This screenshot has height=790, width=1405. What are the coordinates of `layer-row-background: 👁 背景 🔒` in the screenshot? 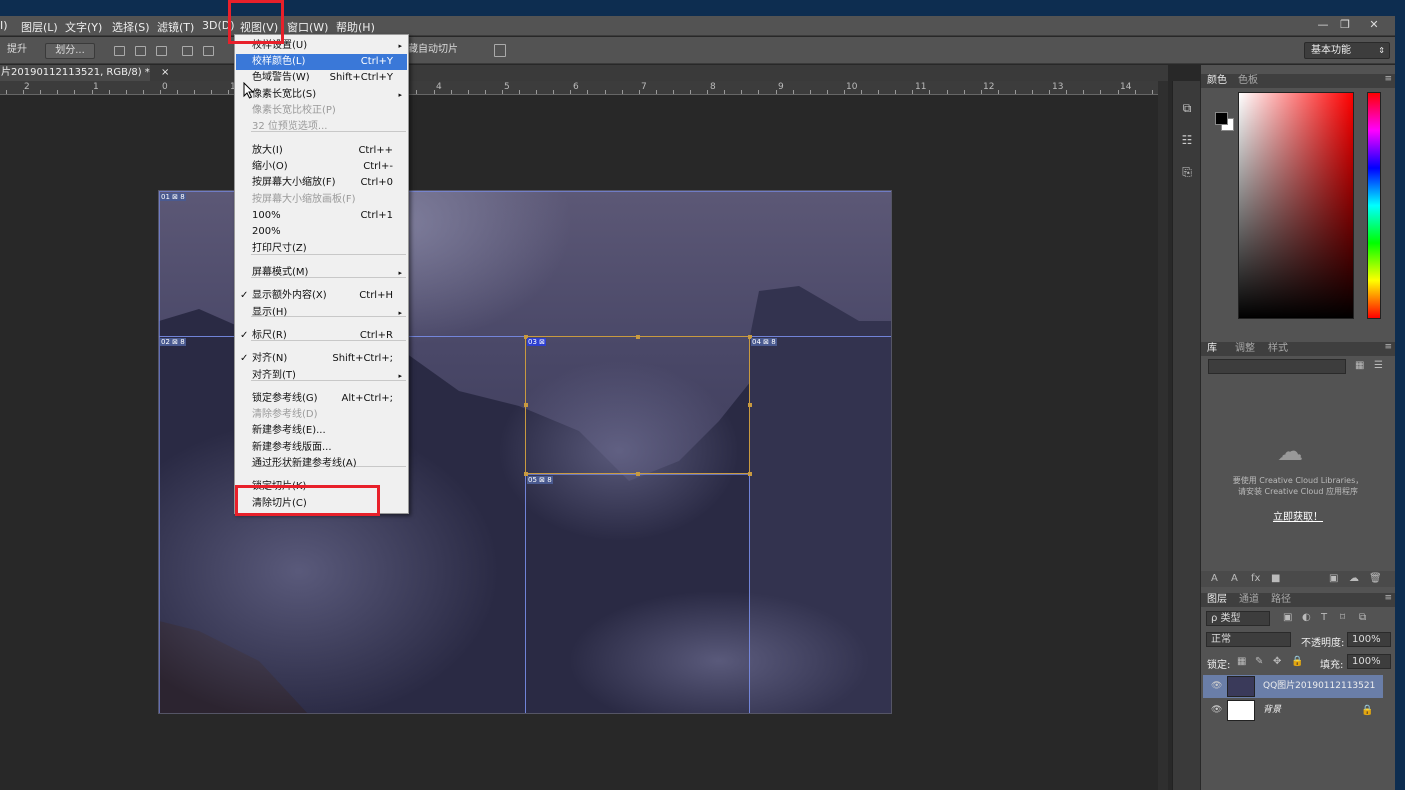 It's located at (1293, 710).